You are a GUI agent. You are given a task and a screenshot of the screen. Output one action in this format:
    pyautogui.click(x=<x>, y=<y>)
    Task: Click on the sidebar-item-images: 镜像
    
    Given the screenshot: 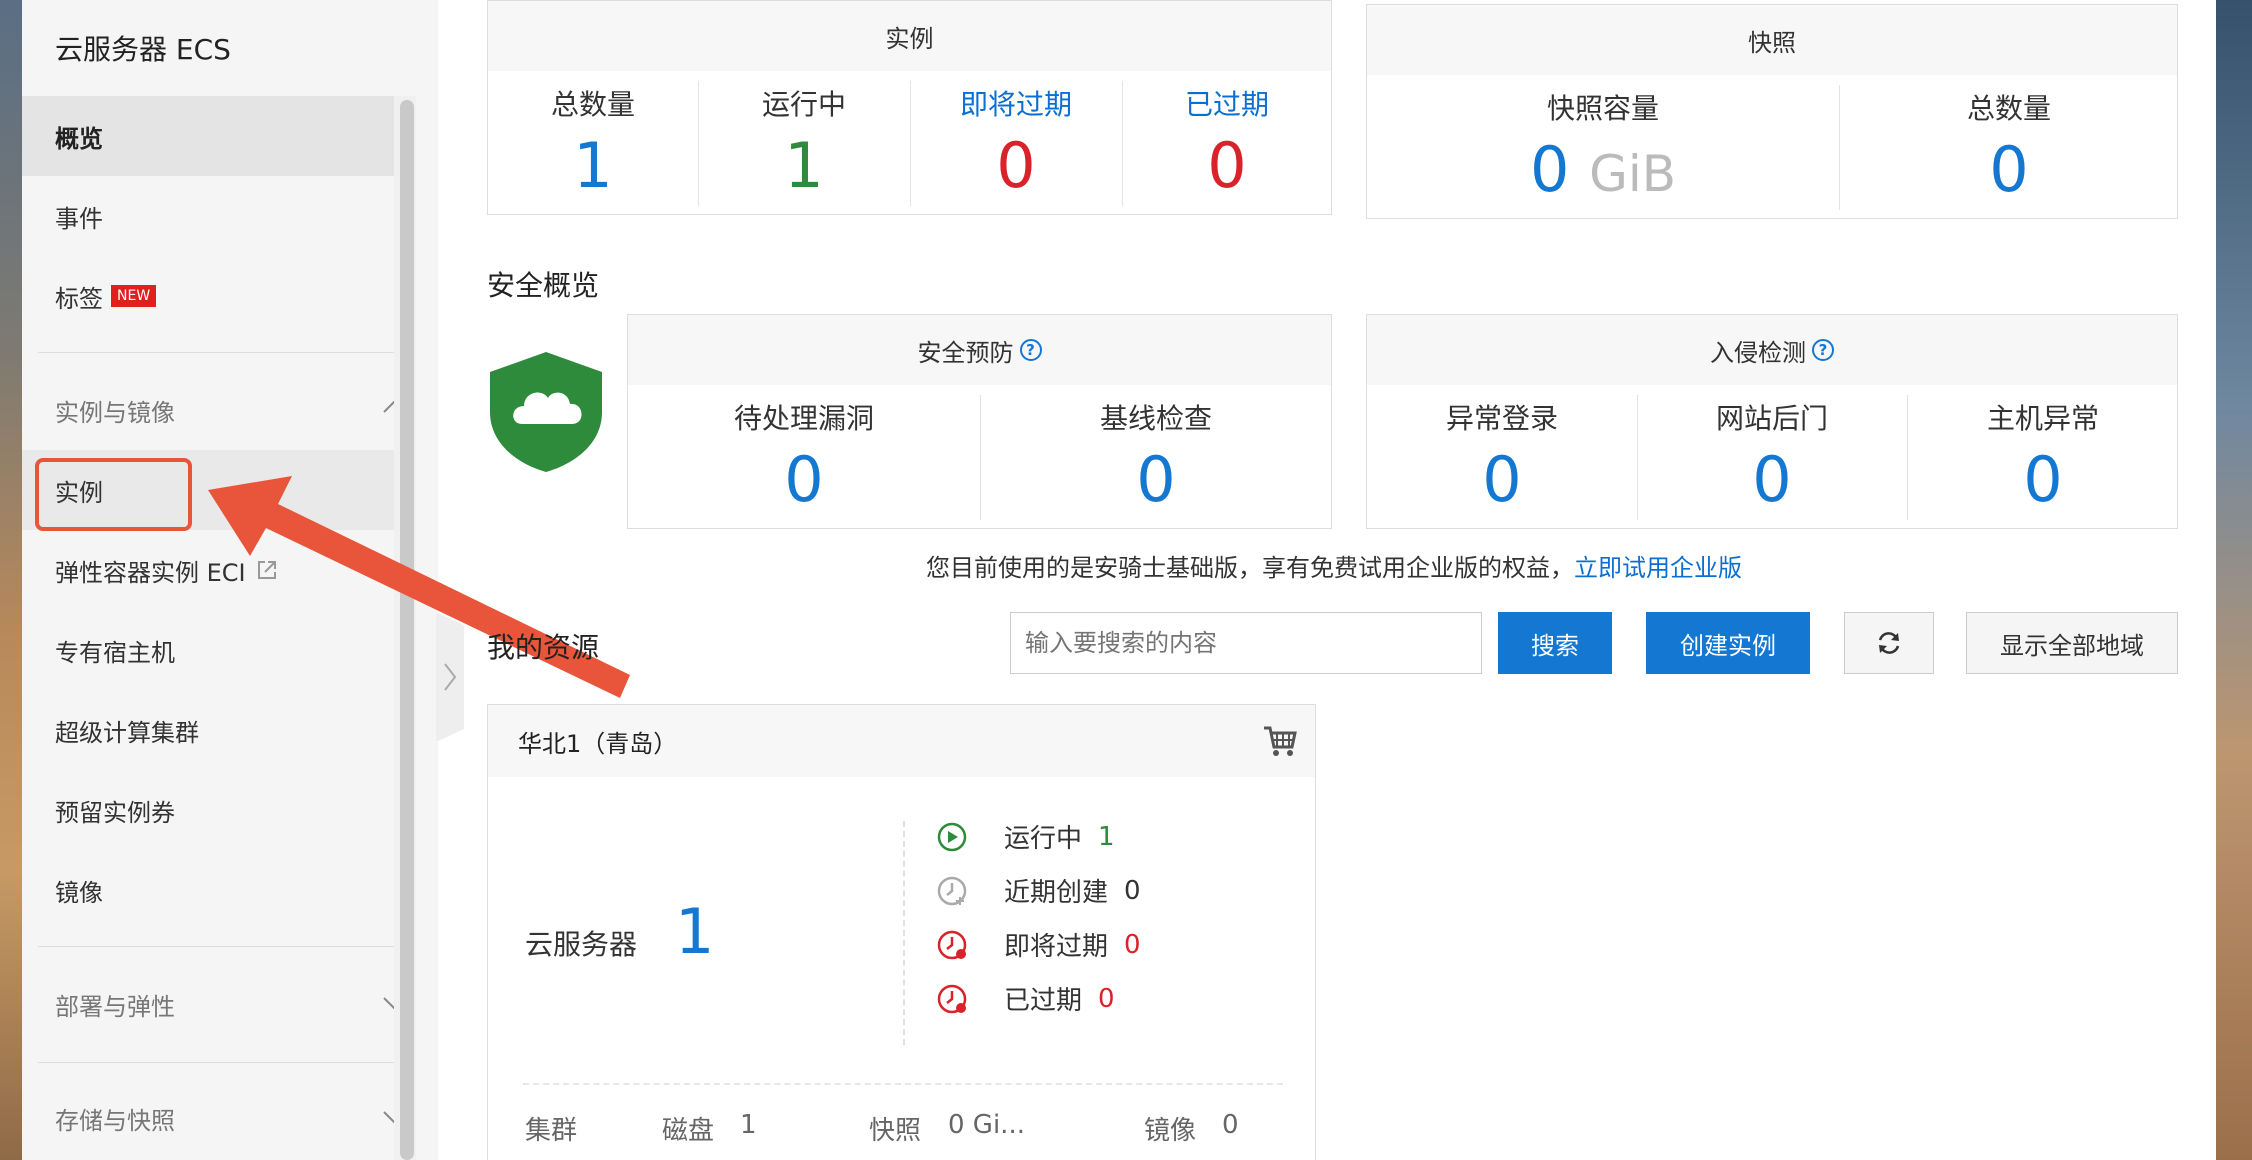 What is the action you would take?
    pyautogui.click(x=216, y=890)
    